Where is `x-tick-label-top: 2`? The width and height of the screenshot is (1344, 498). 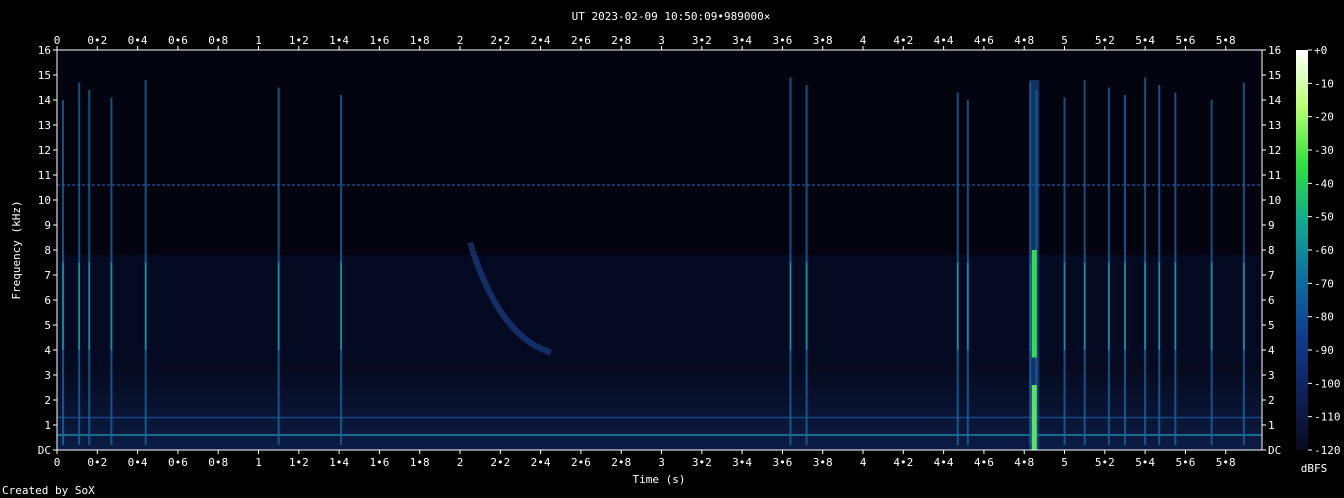
x-tick-label-top: 2 is located at coordinates (460, 40).